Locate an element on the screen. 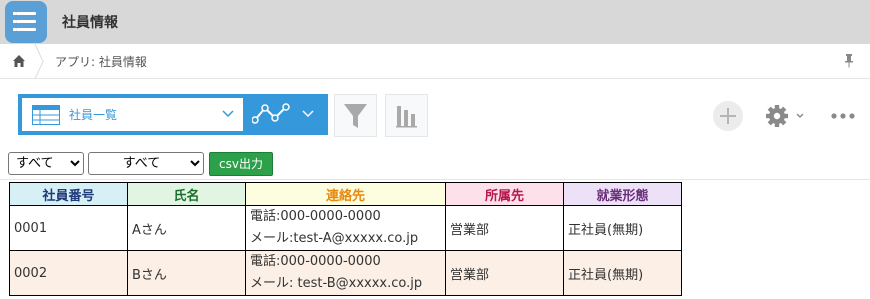 The height and width of the screenshot is (299, 870). filter-button is located at coordinates (355, 115).